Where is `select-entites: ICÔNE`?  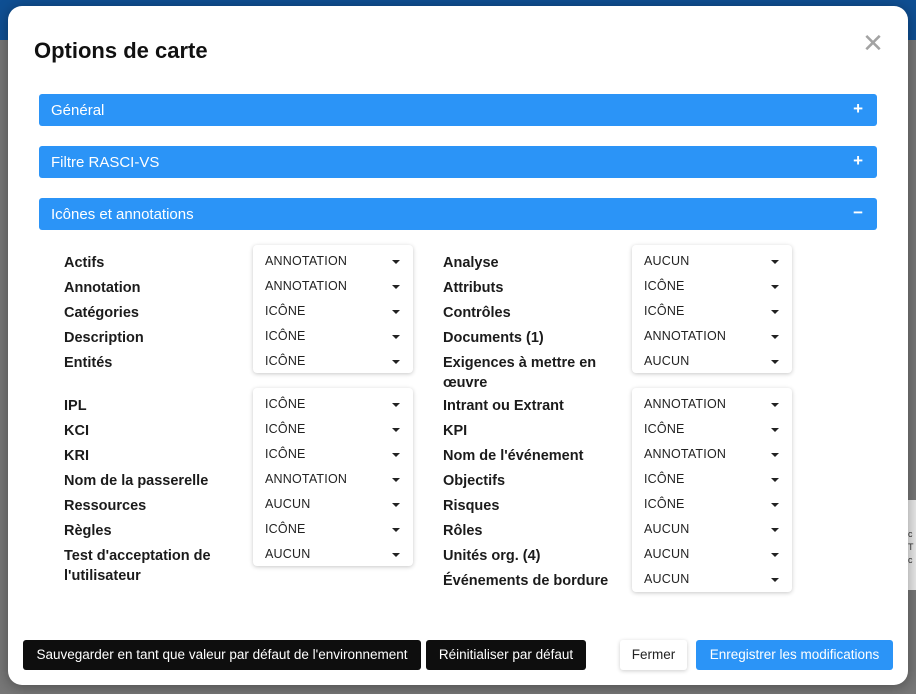 select-entites: ICÔNE is located at coordinates (333, 359).